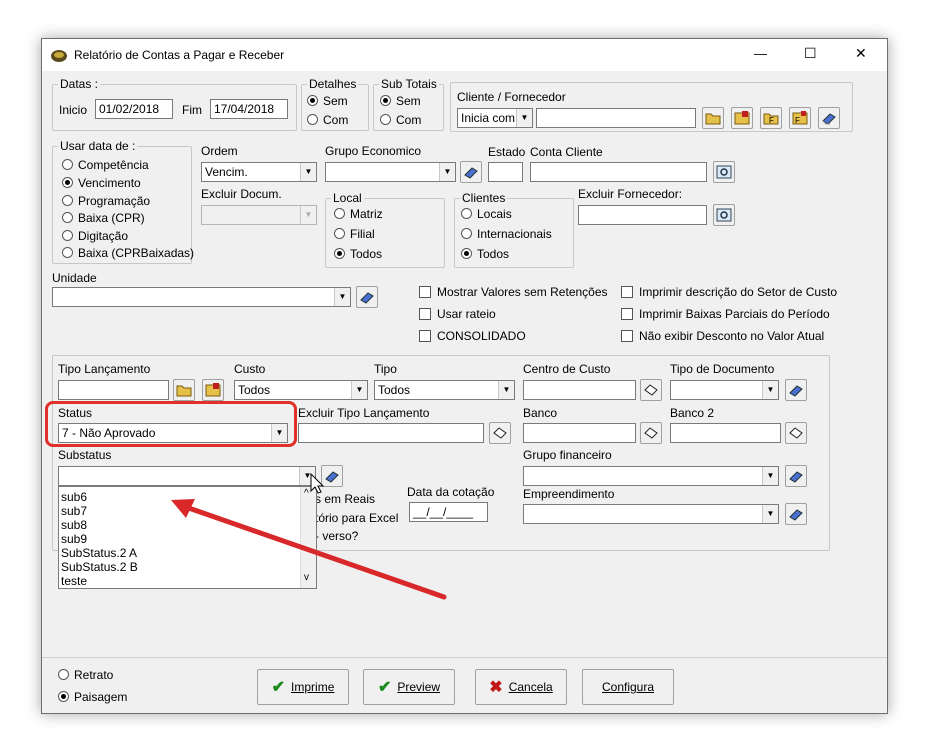 The height and width of the screenshot is (751, 930). I want to click on grupo-financeiro-select: ▼, so click(651, 476).